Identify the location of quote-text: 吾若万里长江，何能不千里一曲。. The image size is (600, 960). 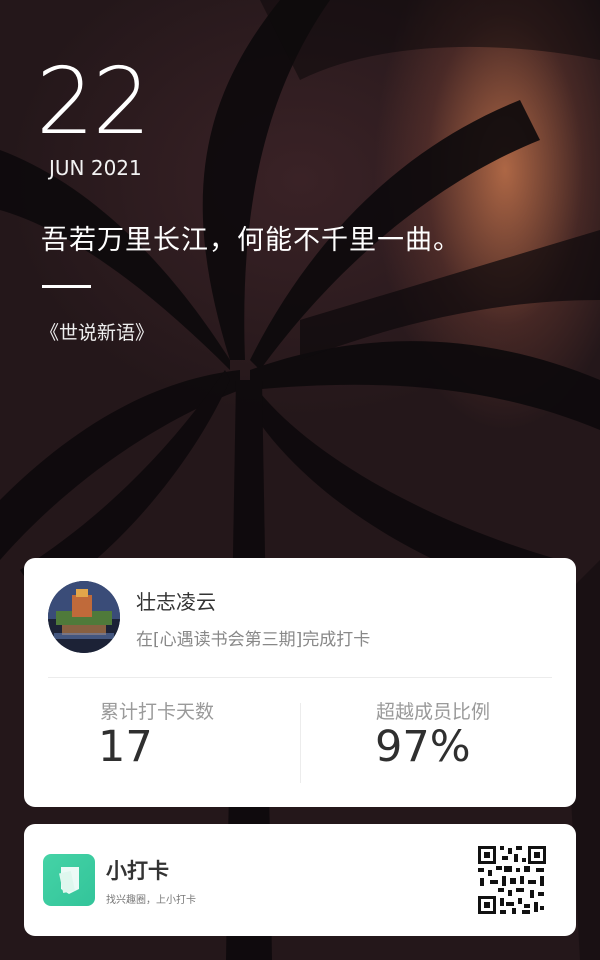
(251, 240).